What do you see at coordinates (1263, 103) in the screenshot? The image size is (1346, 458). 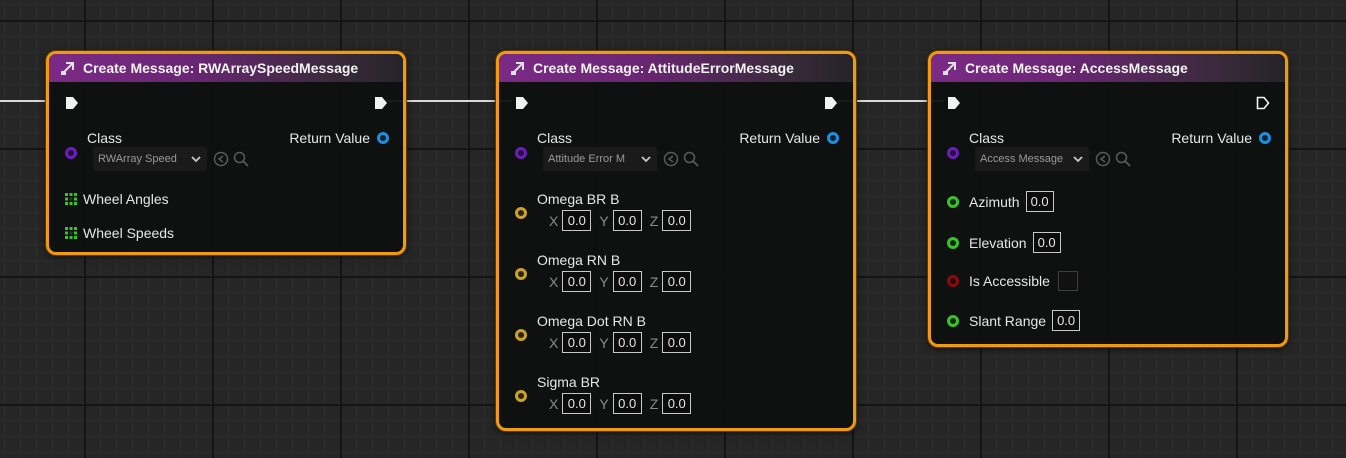 I see `exec-out-unconnected-icon` at bounding box center [1263, 103].